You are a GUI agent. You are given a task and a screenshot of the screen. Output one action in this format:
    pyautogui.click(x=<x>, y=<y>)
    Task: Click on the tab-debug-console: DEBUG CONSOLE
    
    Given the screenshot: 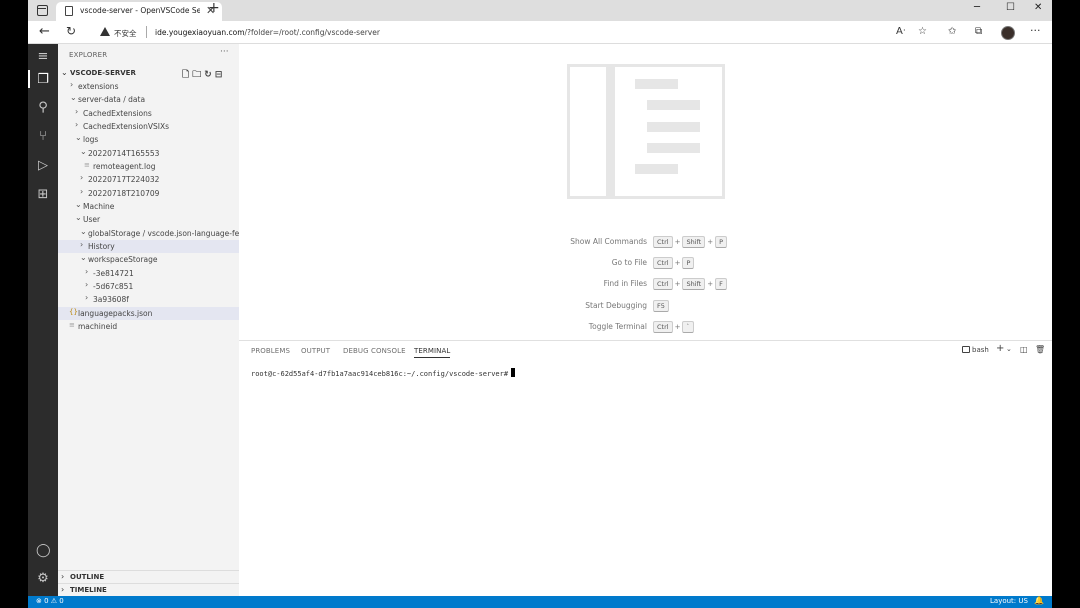 What is the action you would take?
    pyautogui.click(x=374, y=351)
    